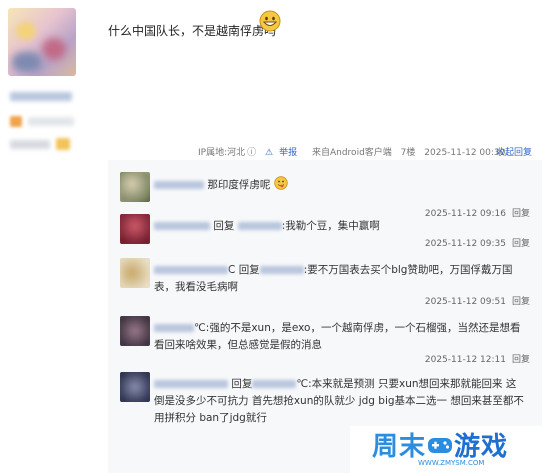 This screenshot has width=550, height=473. What do you see at coordinates (514, 151) in the screenshot?
I see `collapse-replies-link: 收起回复` at bounding box center [514, 151].